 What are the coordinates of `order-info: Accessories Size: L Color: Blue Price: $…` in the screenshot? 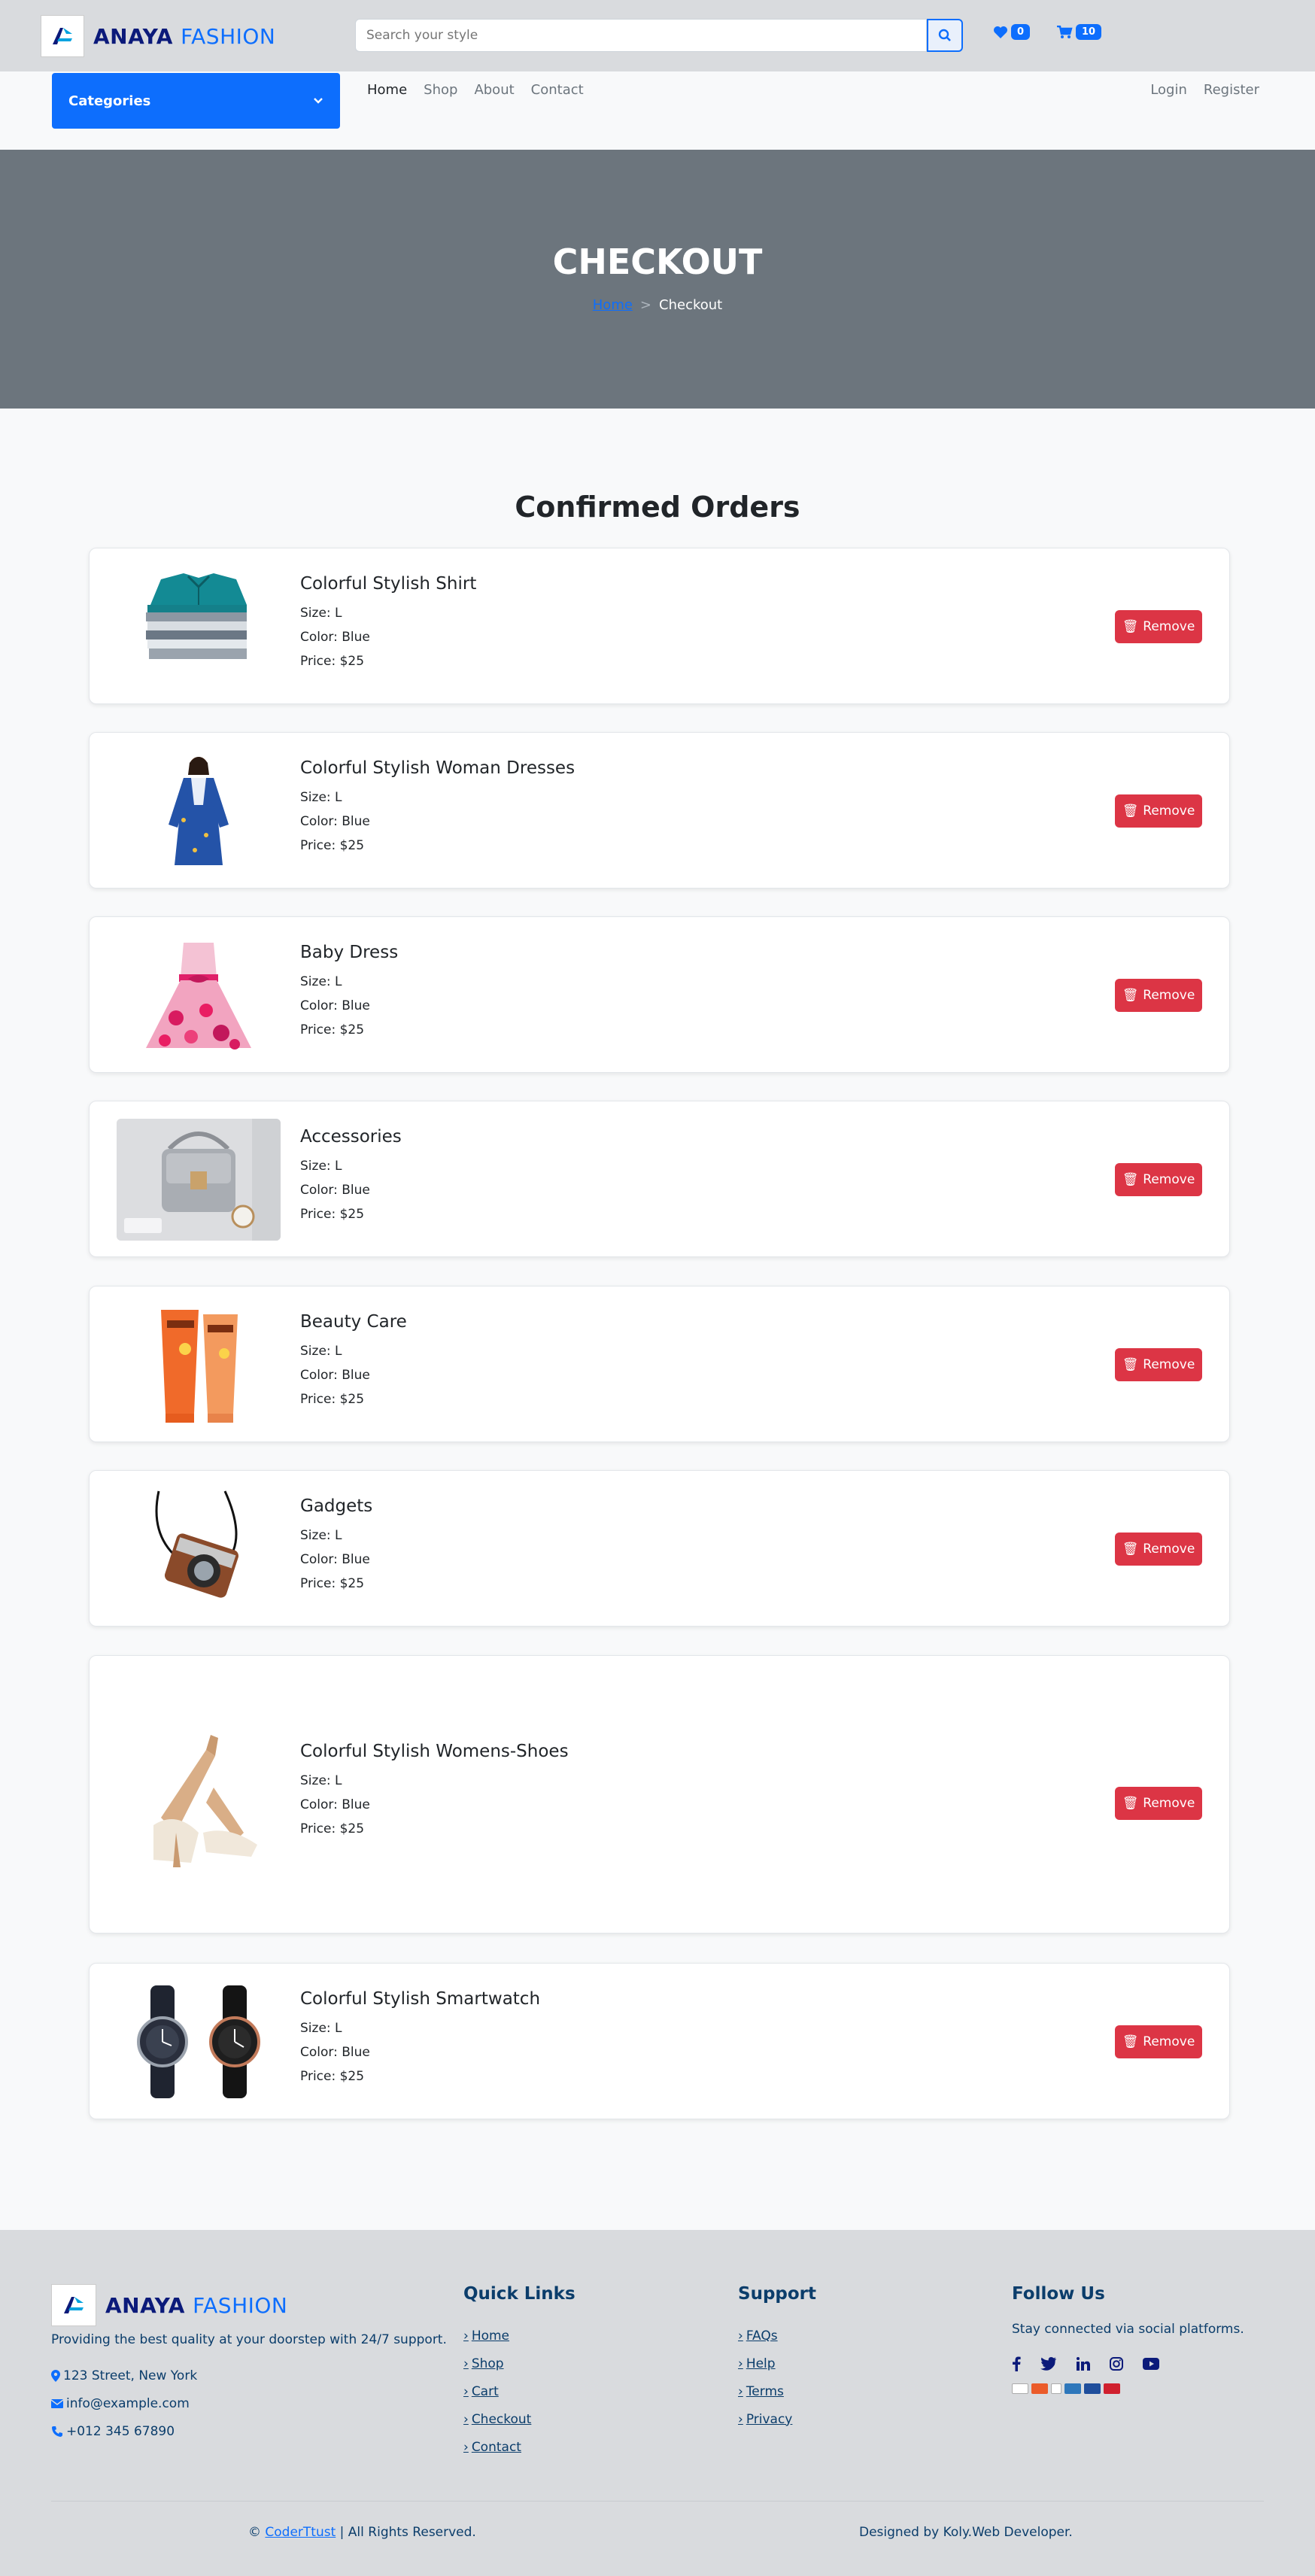 It's located at (351, 1176).